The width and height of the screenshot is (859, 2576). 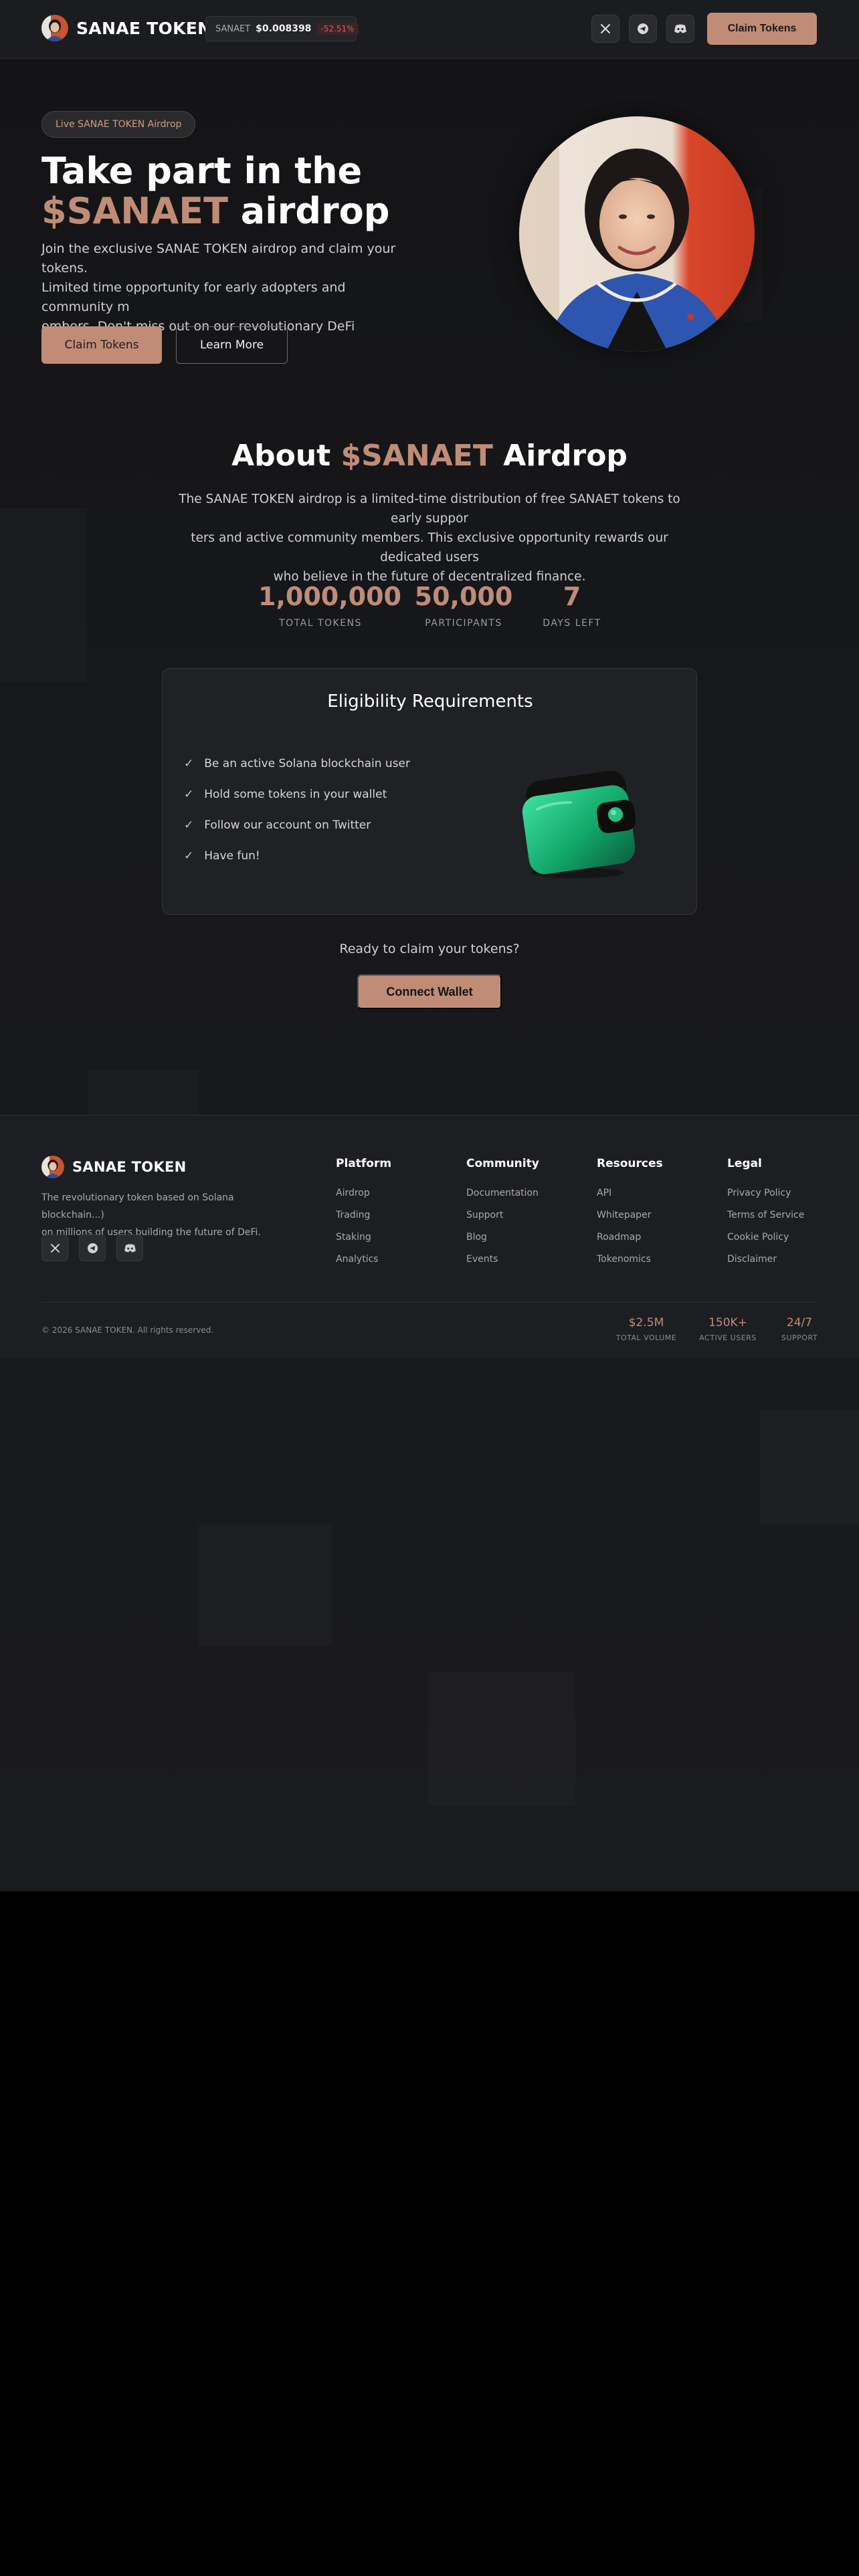 What do you see at coordinates (52, 1167) in the screenshot?
I see `footer-logo-avatar` at bounding box center [52, 1167].